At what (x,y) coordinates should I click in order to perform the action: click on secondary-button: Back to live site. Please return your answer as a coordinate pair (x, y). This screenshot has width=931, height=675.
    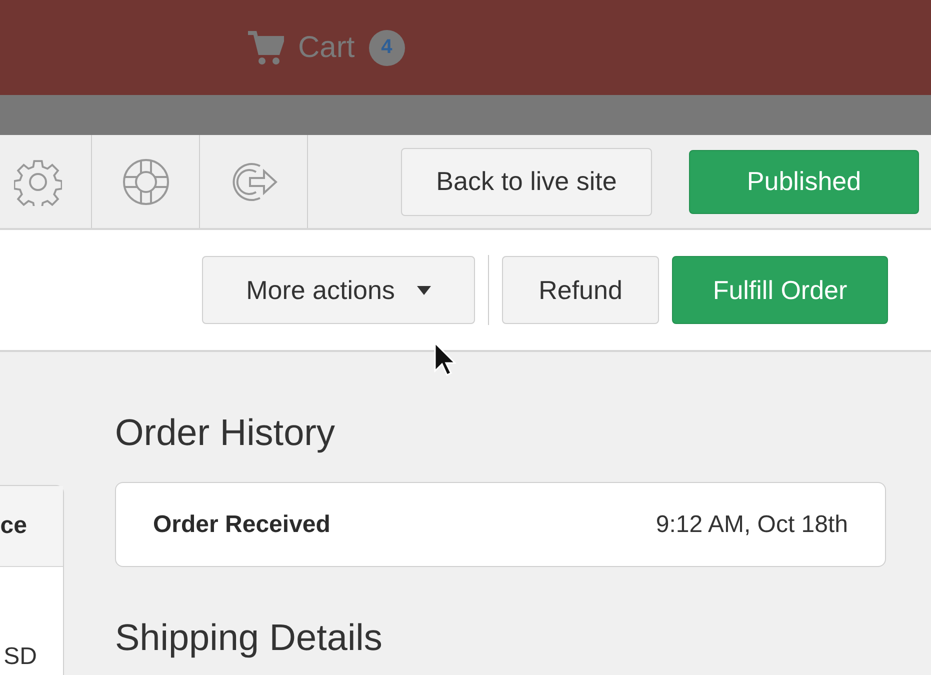
    Looking at the image, I should click on (526, 182).